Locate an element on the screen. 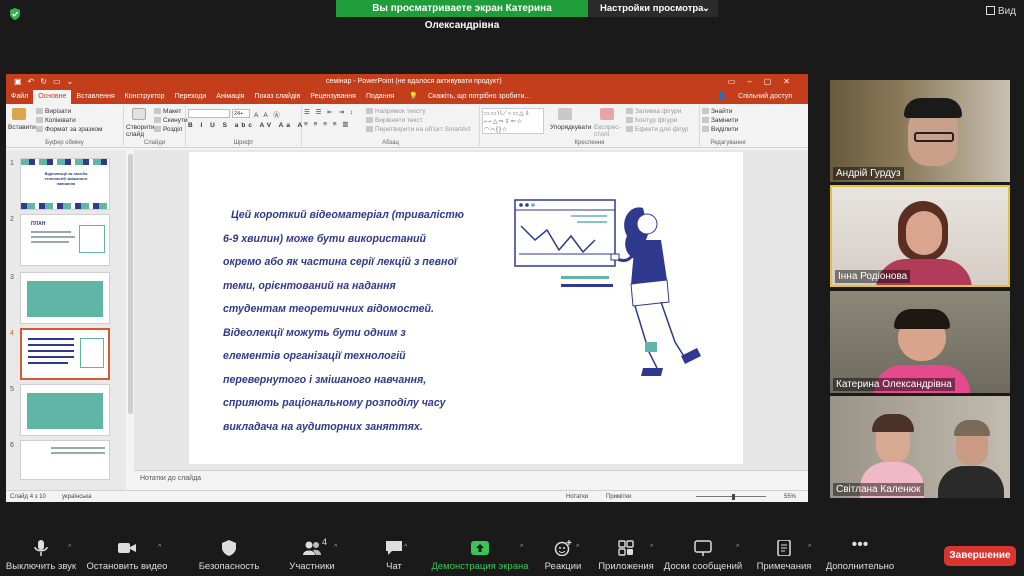 This screenshot has width=1024, height=576. speaker-notes-pane: Нотатки до слайда is located at coordinates (471, 478).